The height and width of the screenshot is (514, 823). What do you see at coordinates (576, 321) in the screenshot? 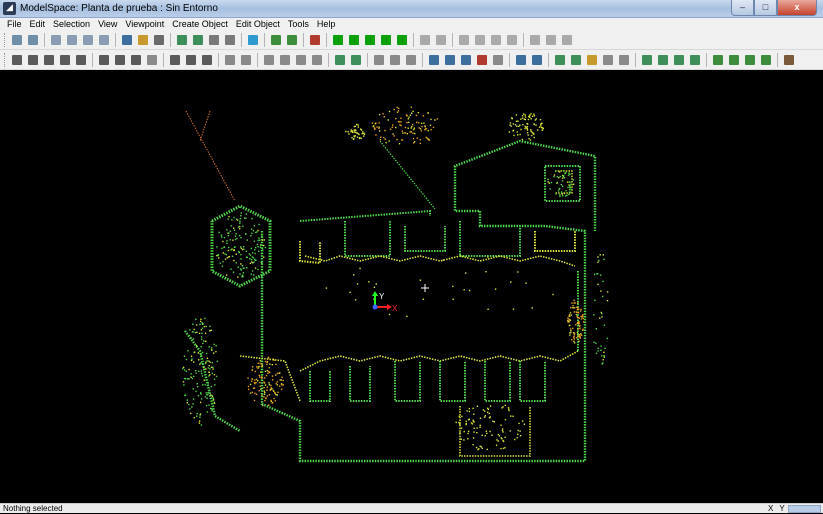
I see `apse-points` at bounding box center [576, 321].